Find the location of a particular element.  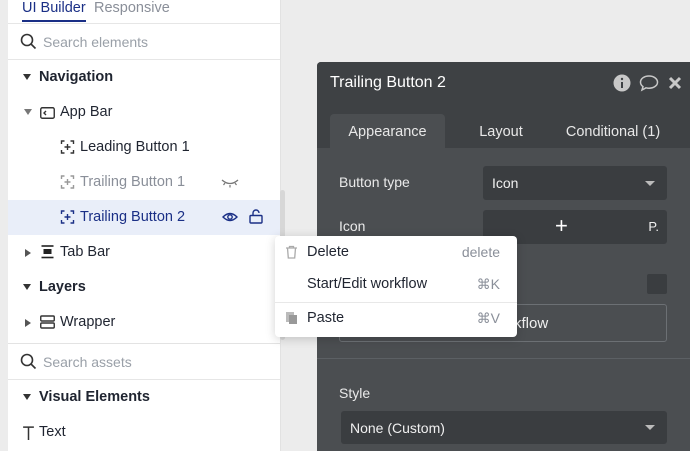

asset-item-text: Text is located at coordinates (144, 432).